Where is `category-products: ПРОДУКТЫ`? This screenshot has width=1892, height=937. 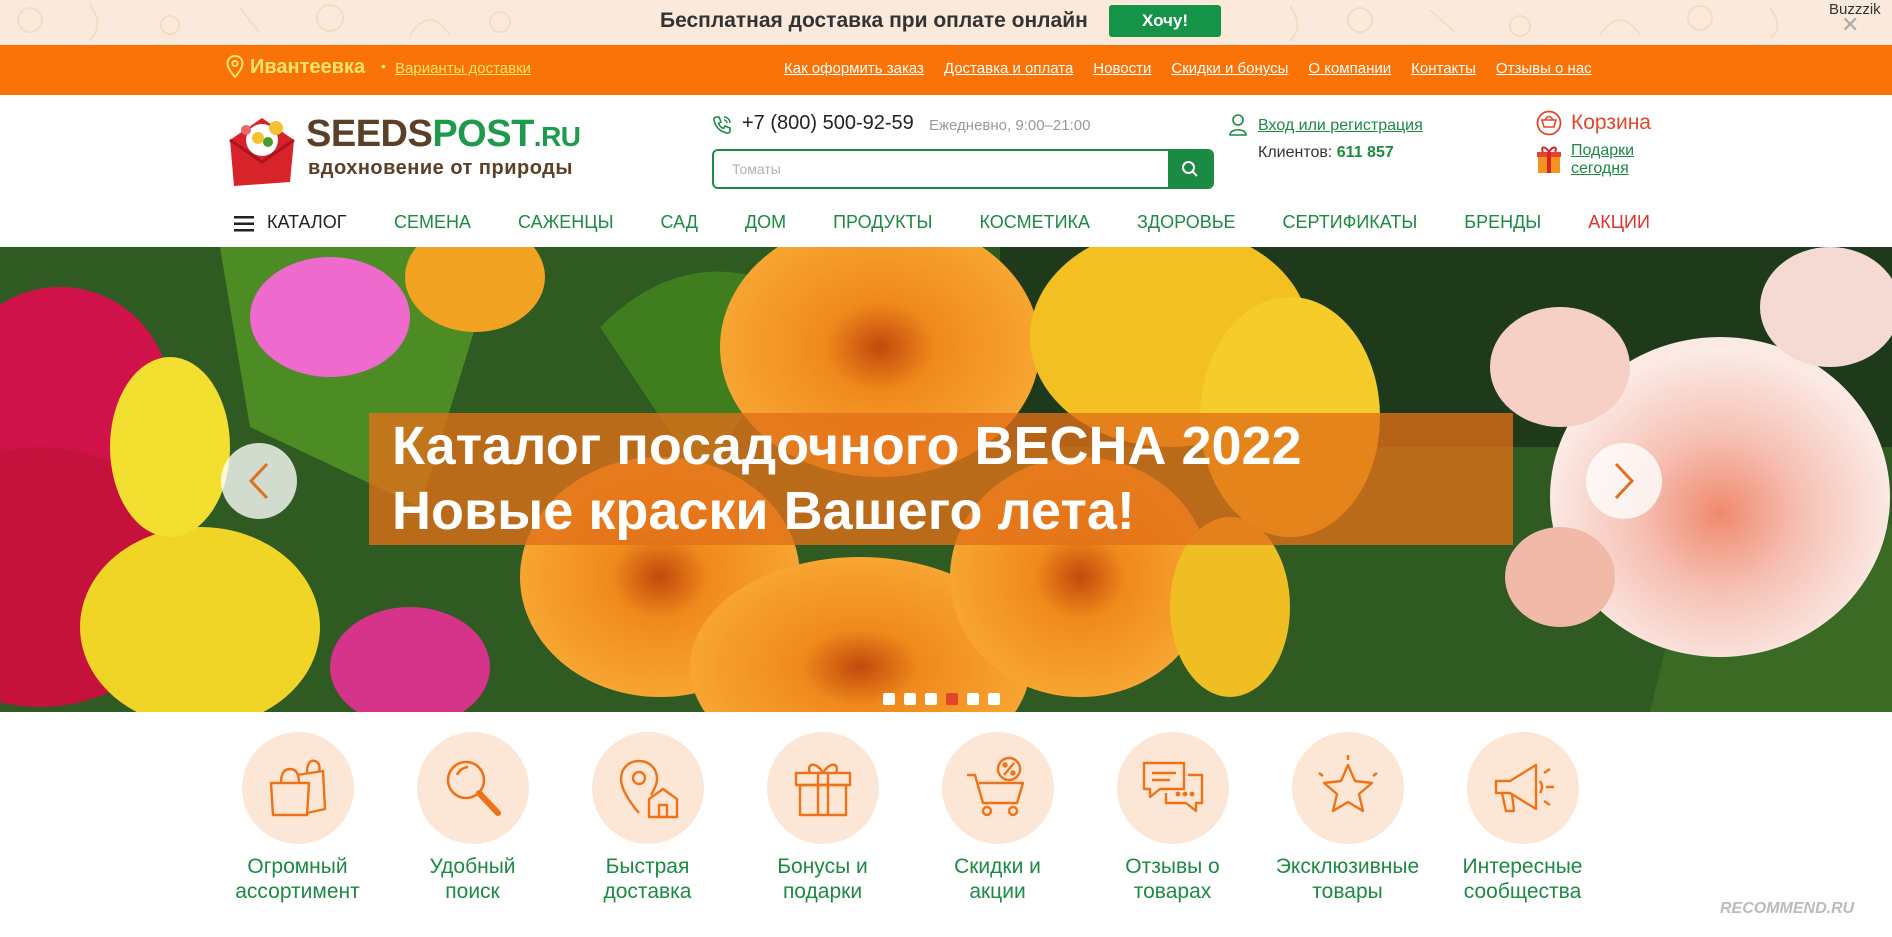
category-products: ПРОДУКТЫ is located at coordinates (882, 222).